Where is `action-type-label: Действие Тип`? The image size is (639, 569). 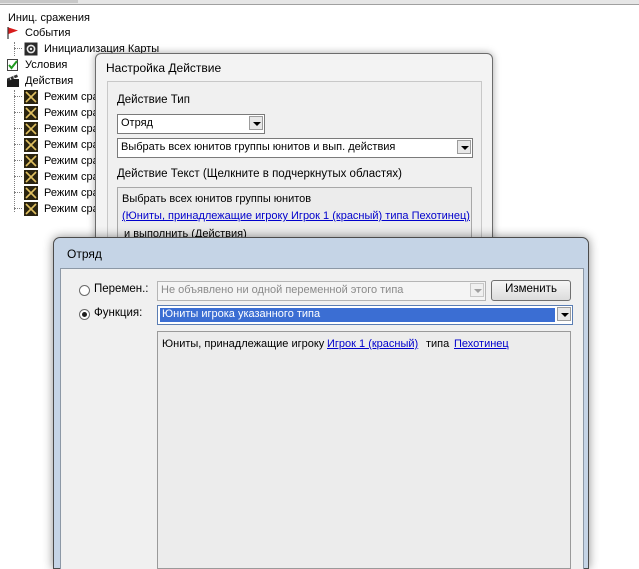 action-type-label: Действие Тип is located at coordinates (153, 100).